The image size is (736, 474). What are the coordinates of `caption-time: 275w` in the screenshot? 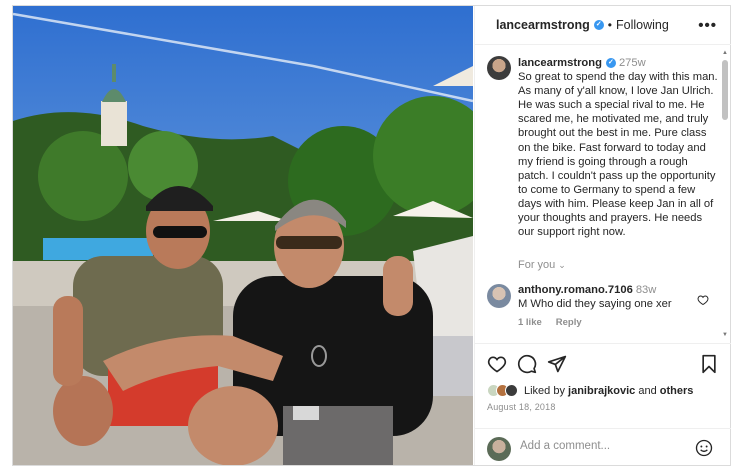 It's located at (632, 63).